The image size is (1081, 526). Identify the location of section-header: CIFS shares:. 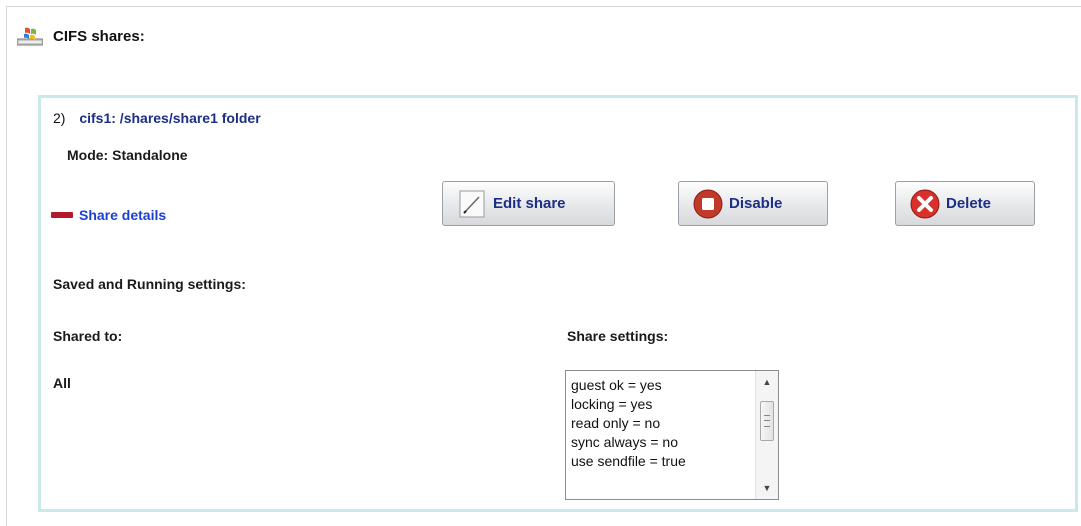
(80, 36).